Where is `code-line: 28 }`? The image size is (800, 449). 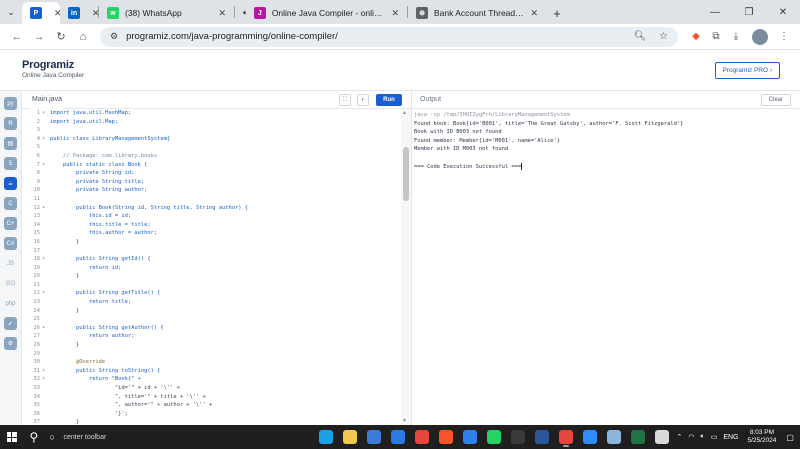
code-line: 28 } is located at coordinates (211, 345).